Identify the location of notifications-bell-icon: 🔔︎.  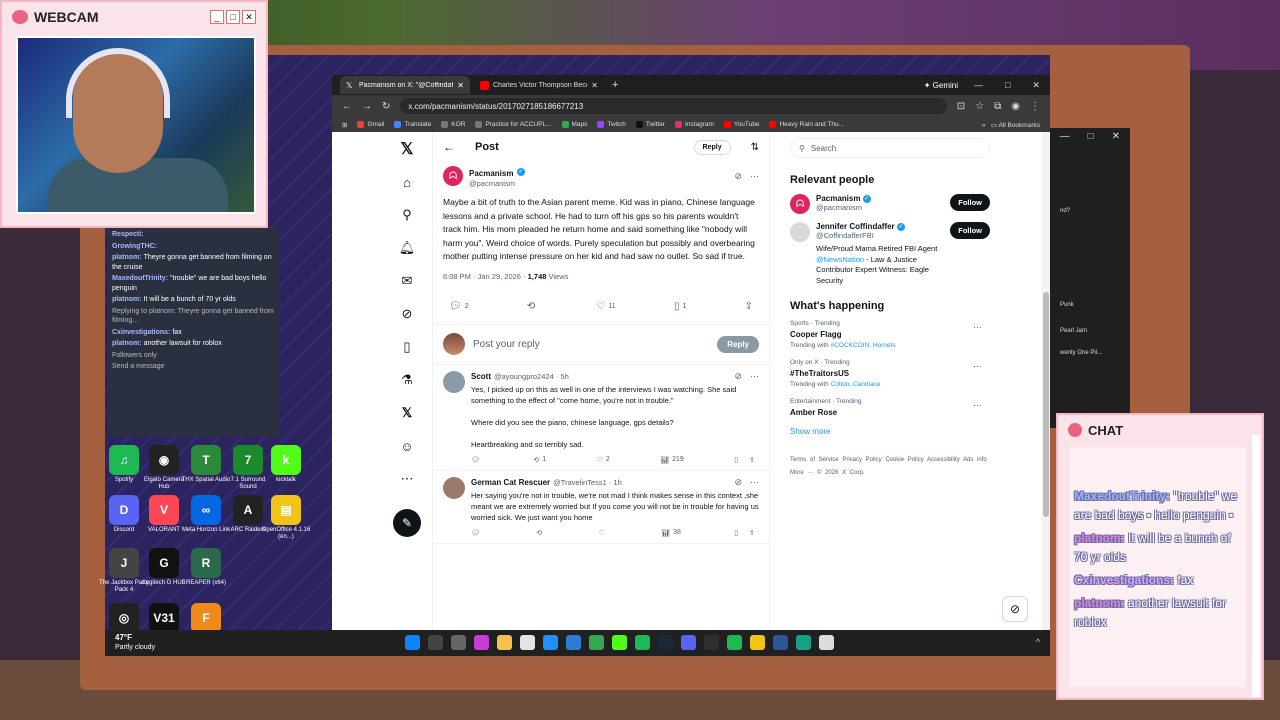
(407, 248).